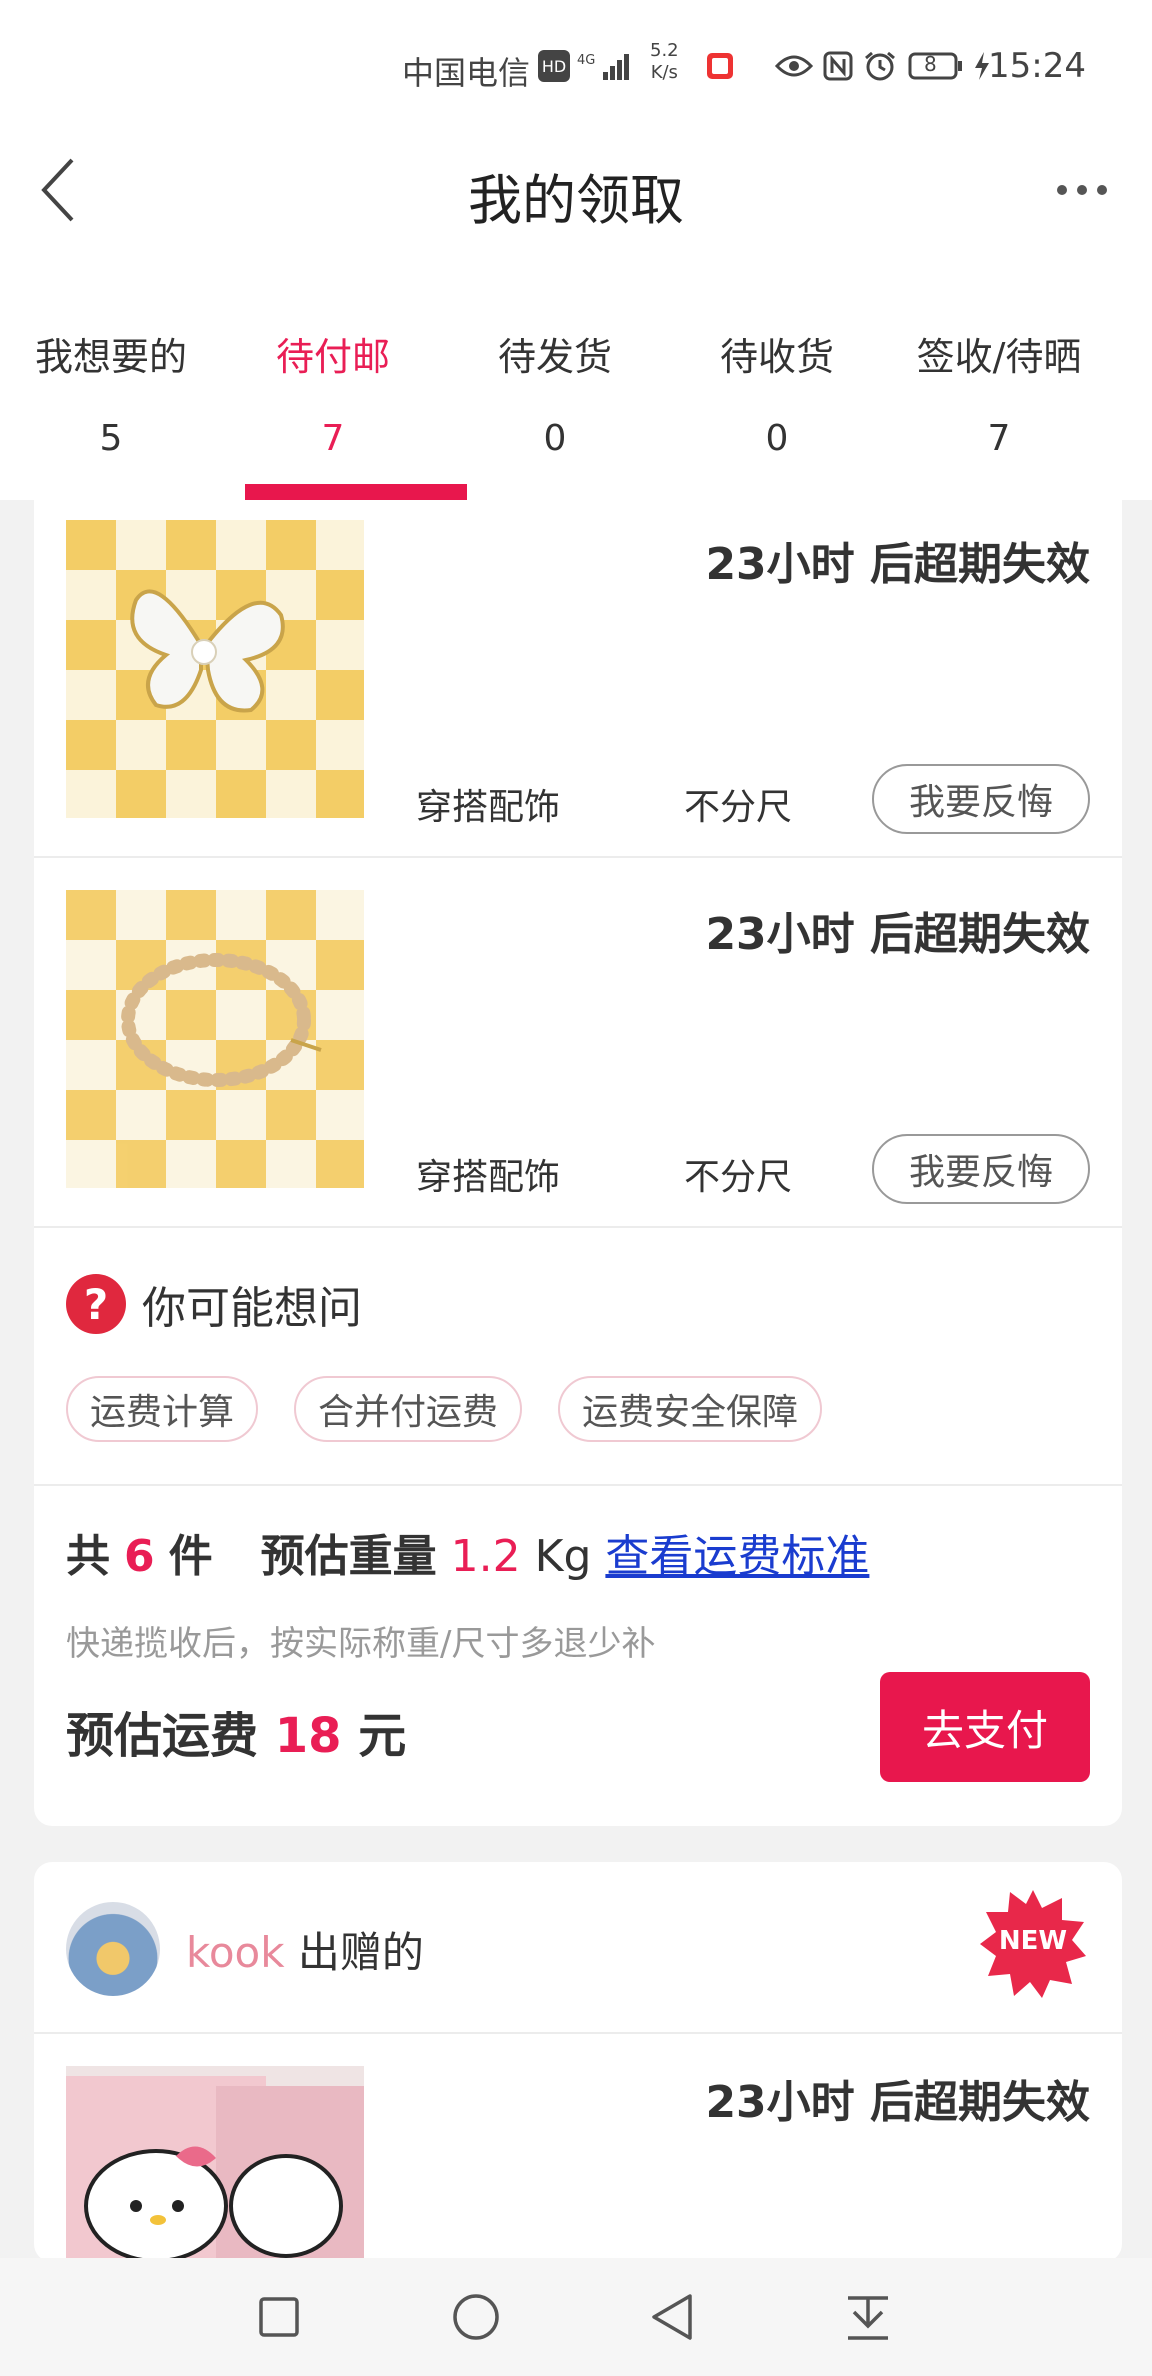  What do you see at coordinates (930, 64) in the screenshot?
I see `battery-level: 8` at bounding box center [930, 64].